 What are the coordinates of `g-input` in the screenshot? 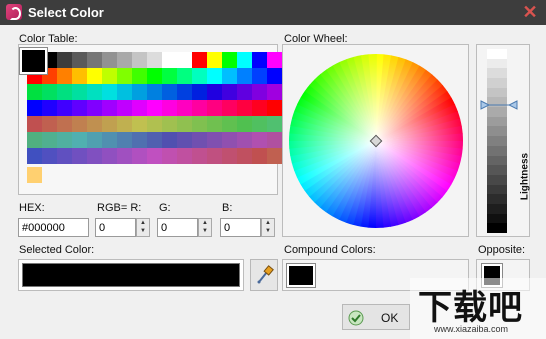 It's located at (177, 227).